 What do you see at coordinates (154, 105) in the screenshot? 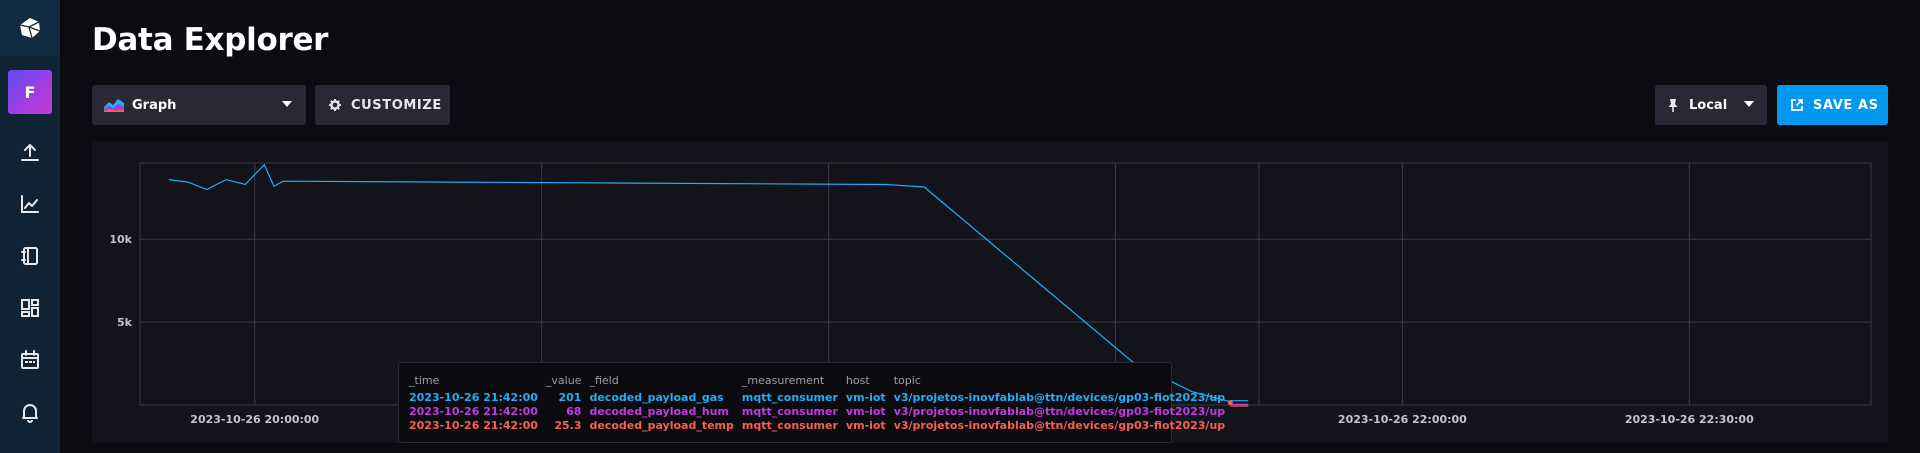
I see `visualization-type-label: Graph` at bounding box center [154, 105].